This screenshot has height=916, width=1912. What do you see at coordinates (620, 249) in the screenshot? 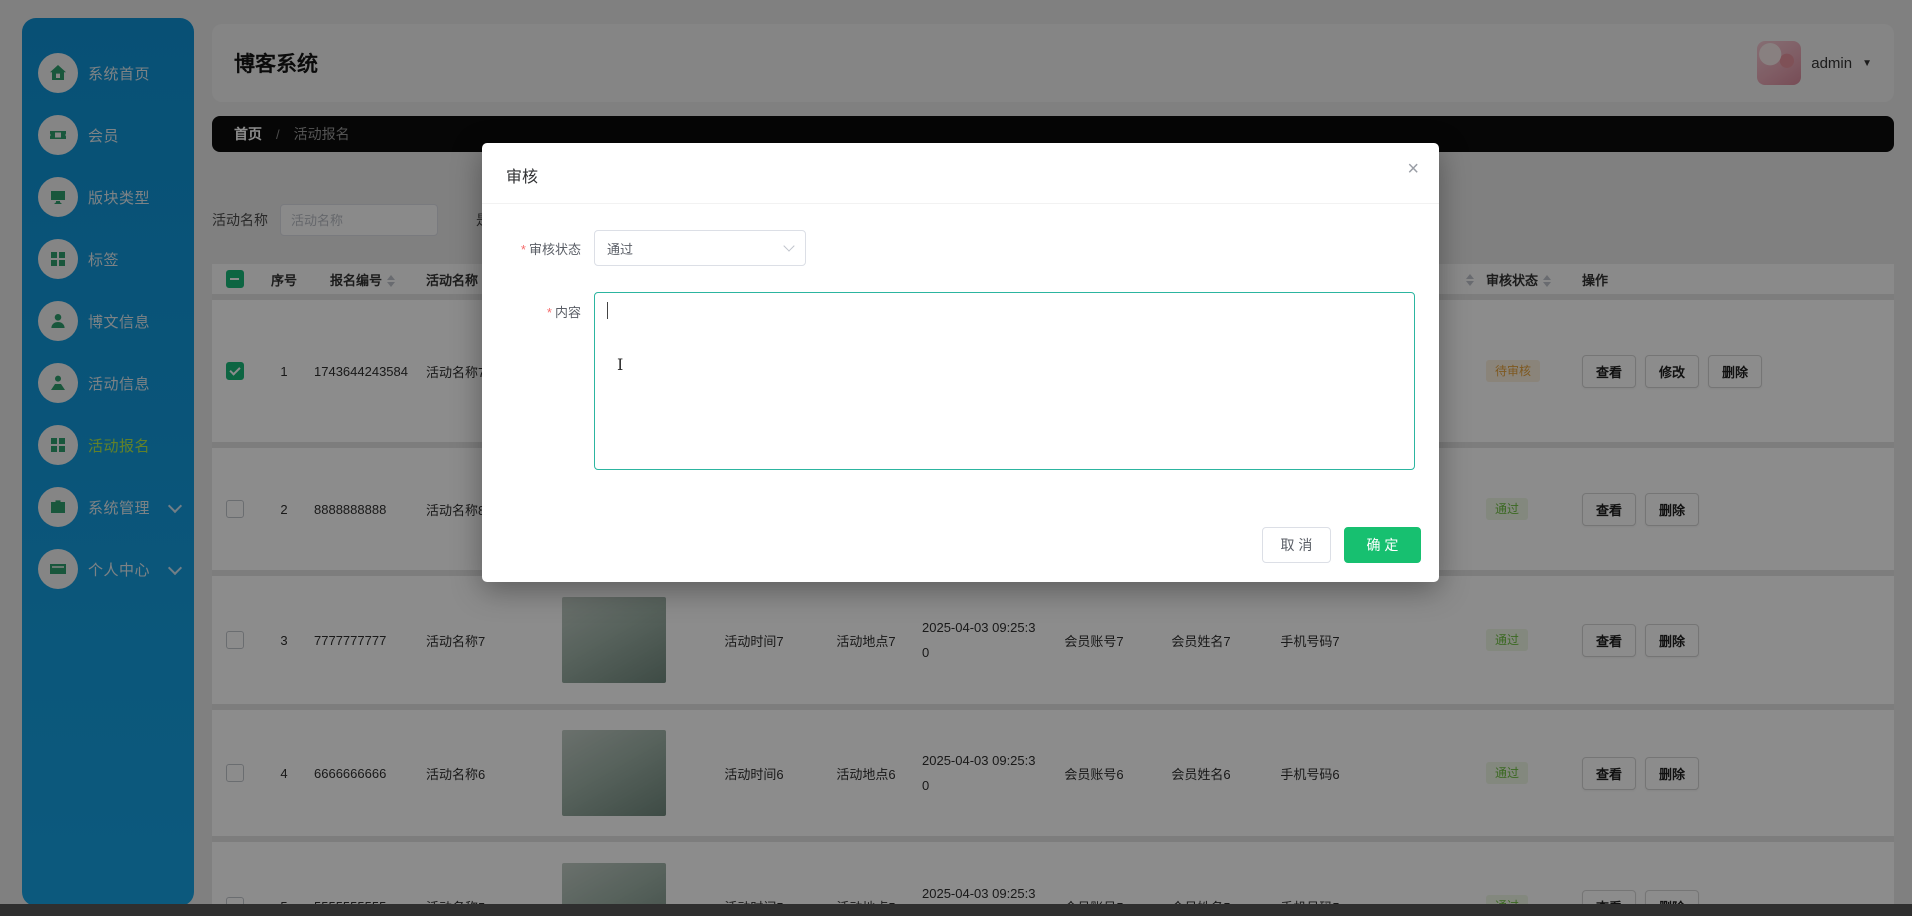
I see `select-value: 通过` at bounding box center [620, 249].